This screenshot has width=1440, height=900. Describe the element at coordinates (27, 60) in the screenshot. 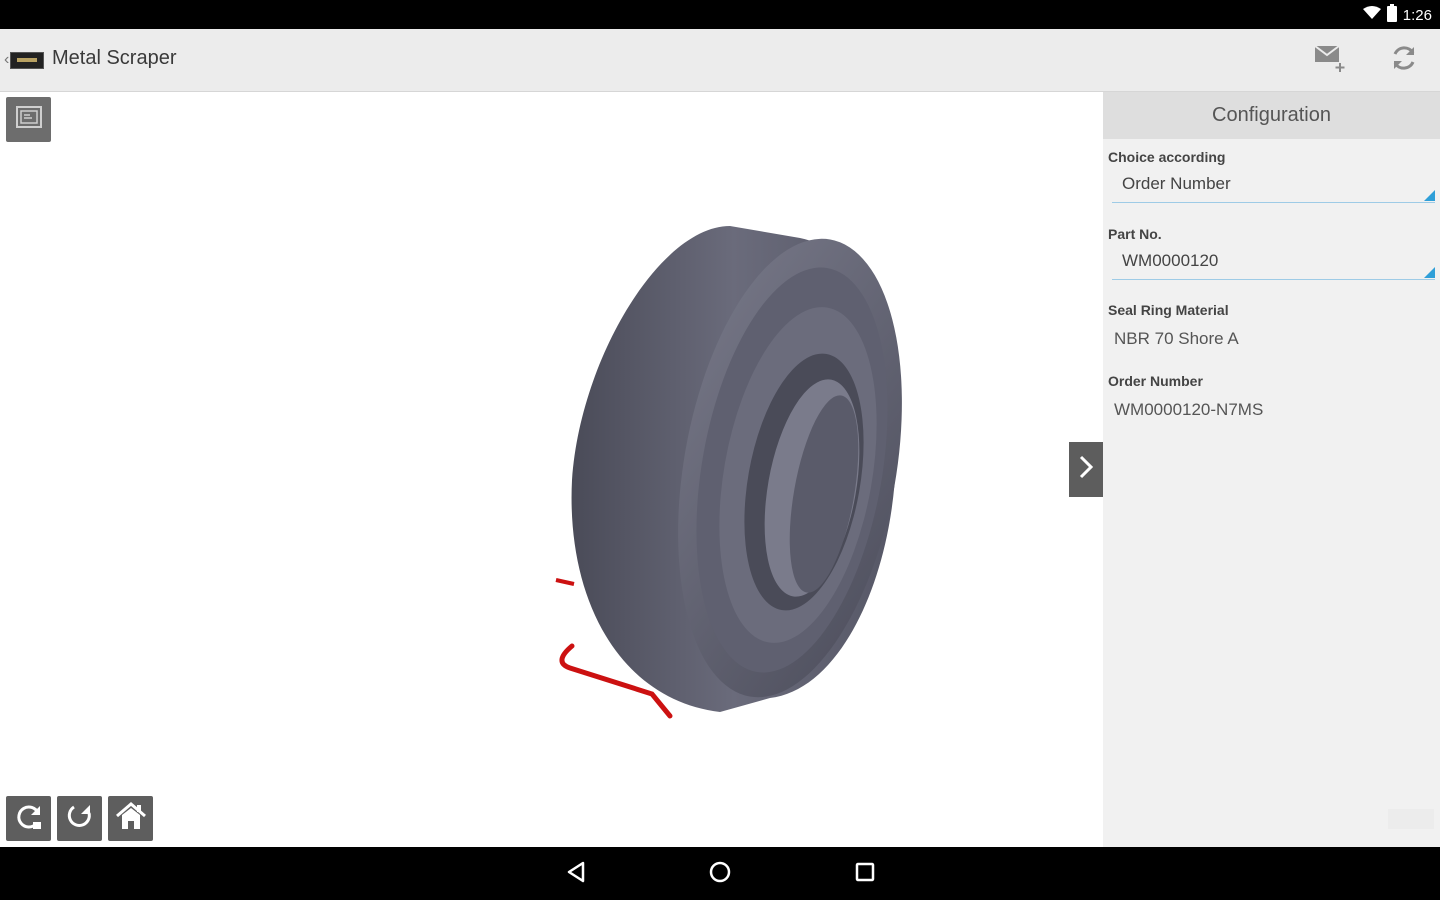

I see `app-logo` at that location.